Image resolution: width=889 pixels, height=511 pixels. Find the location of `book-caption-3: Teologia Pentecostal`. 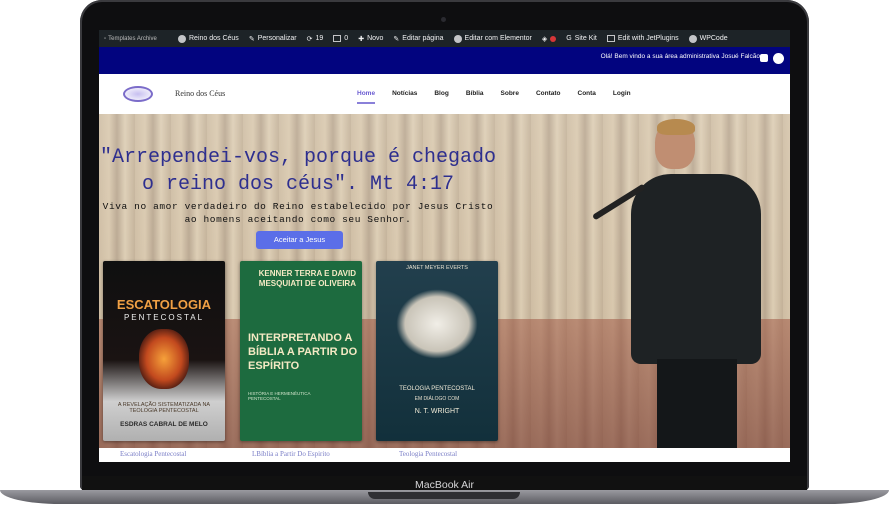

book-caption-3: Teologia Pentecostal is located at coordinates (428, 454).